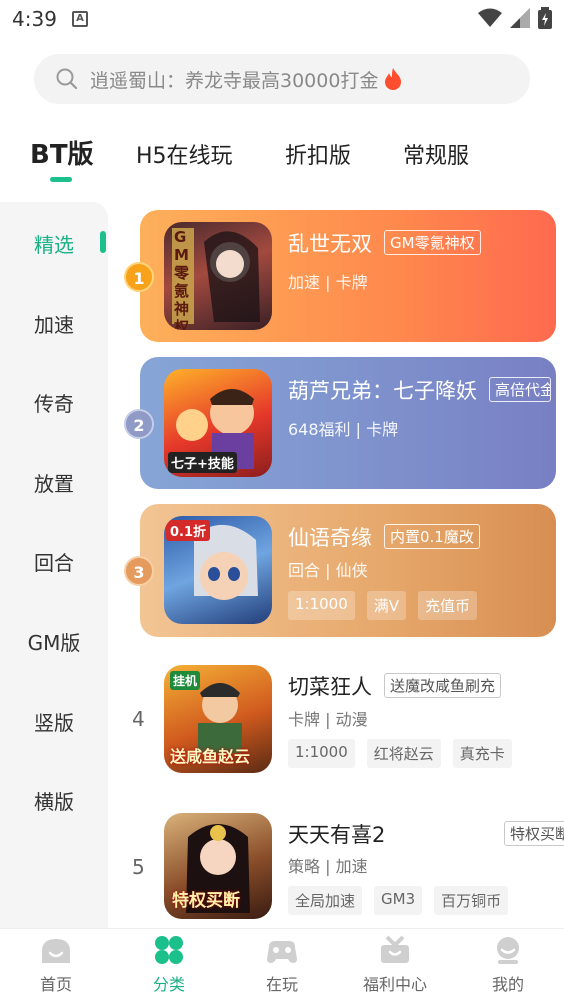 The width and height of the screenshot is (564, 1004). I want to click on status-icons, so click(515, 18).